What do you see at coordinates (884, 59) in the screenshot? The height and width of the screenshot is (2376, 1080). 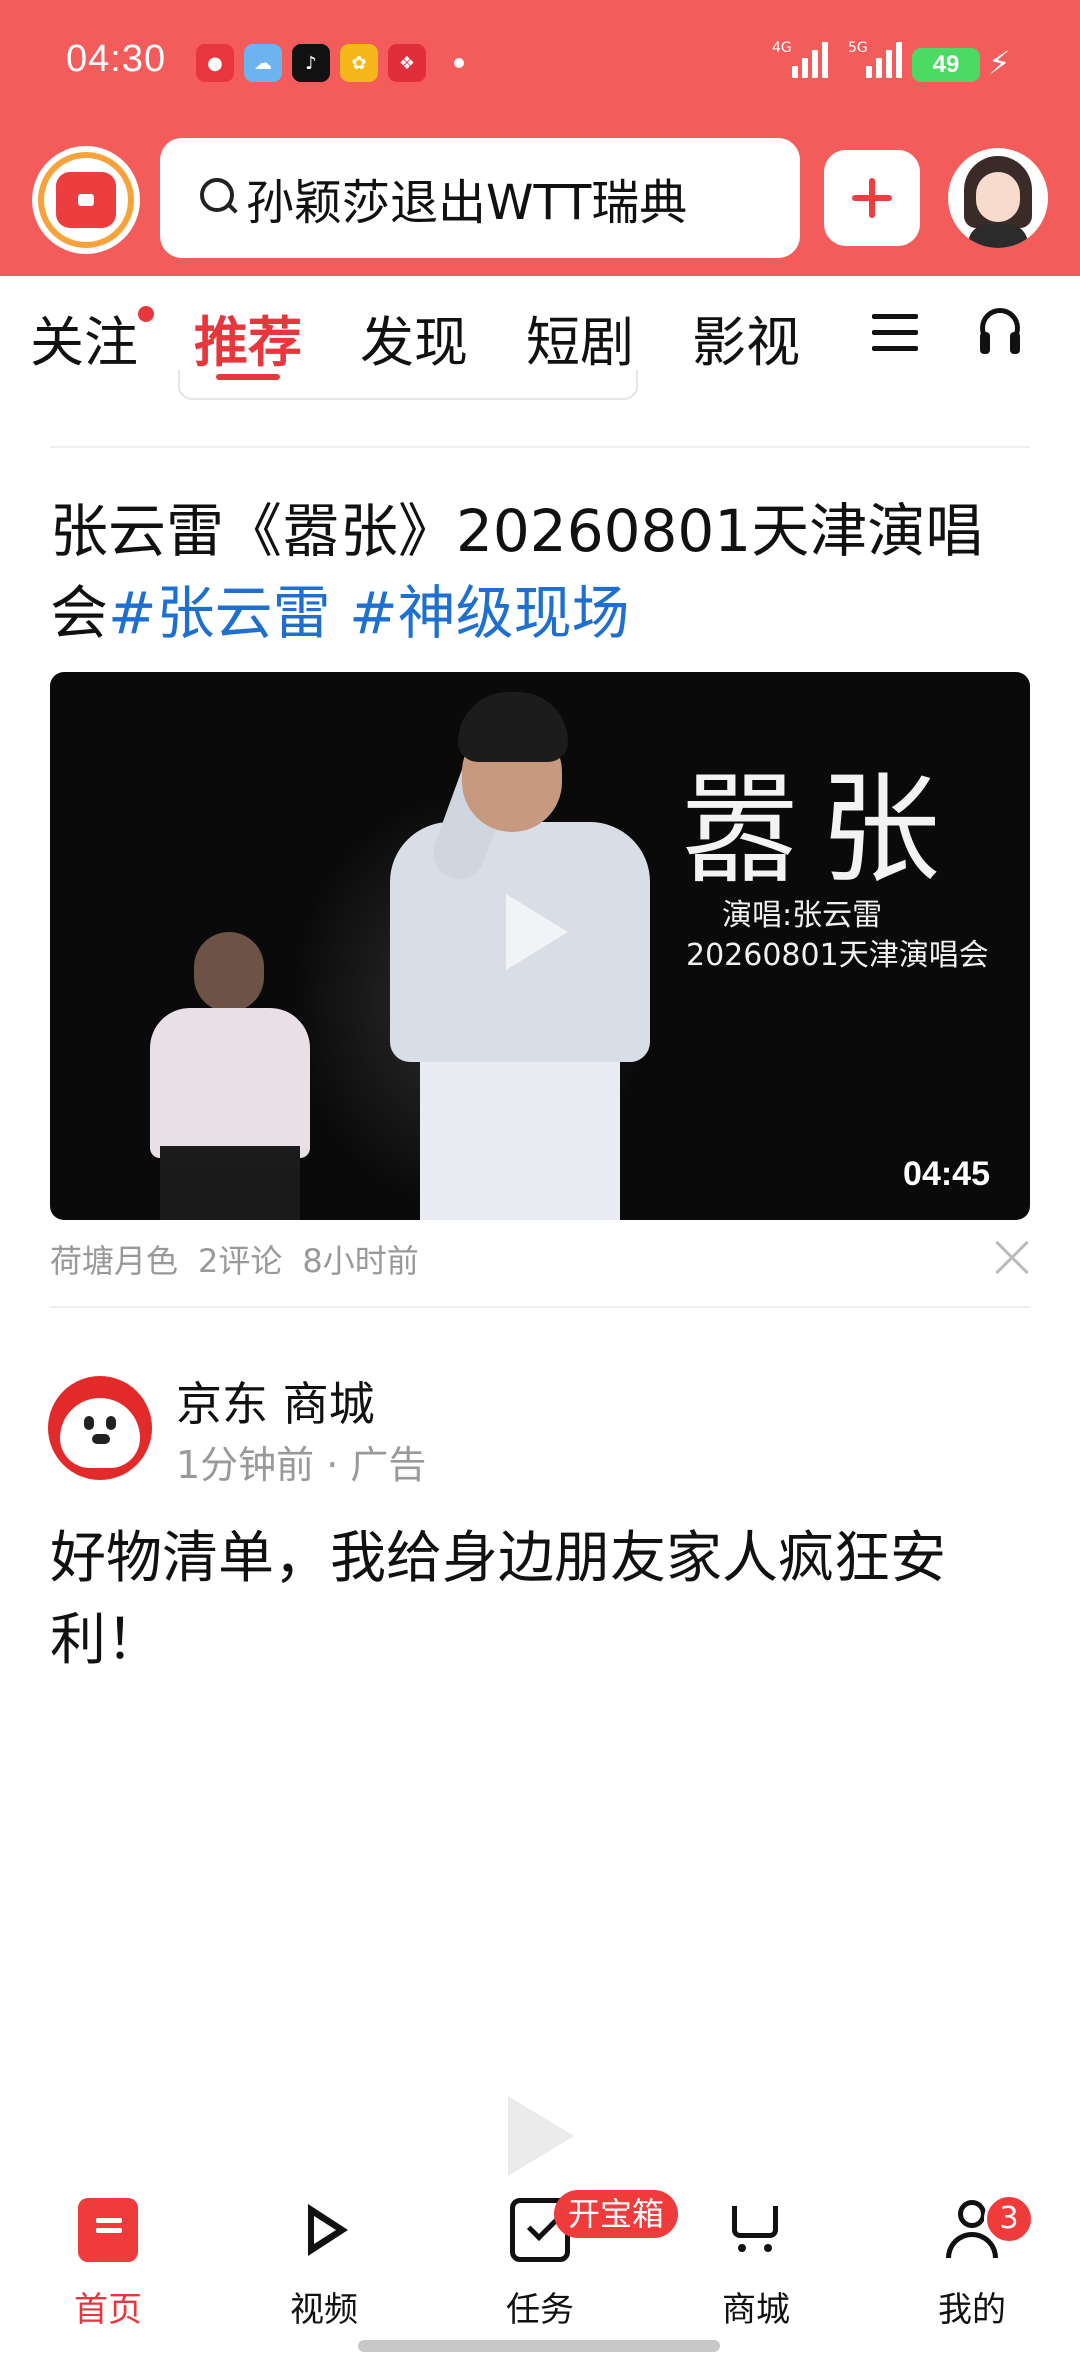 I see `signal-bars-5g-icon` at bounding box center [884, 59].